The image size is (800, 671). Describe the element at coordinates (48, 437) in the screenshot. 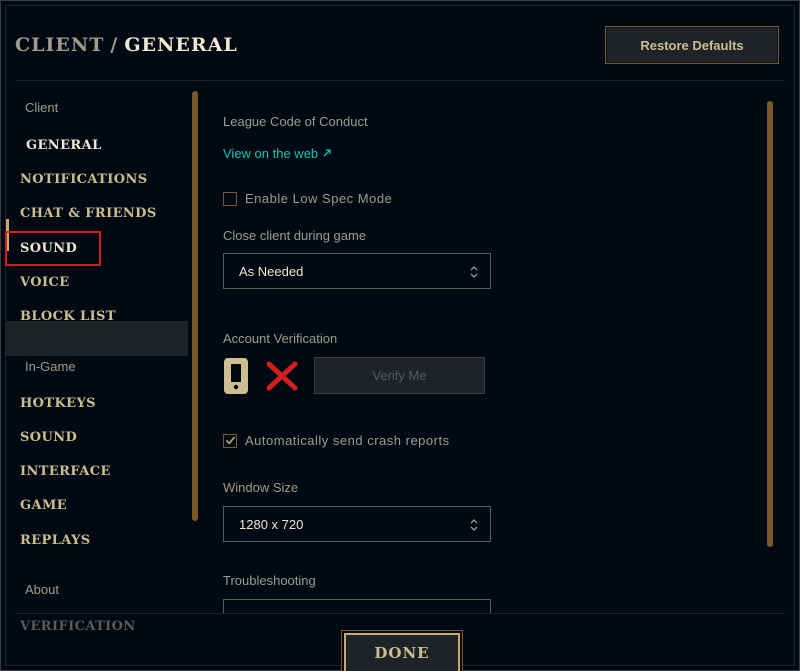

I see `sidebar-item-ingame-sound: SOUND` at that location.